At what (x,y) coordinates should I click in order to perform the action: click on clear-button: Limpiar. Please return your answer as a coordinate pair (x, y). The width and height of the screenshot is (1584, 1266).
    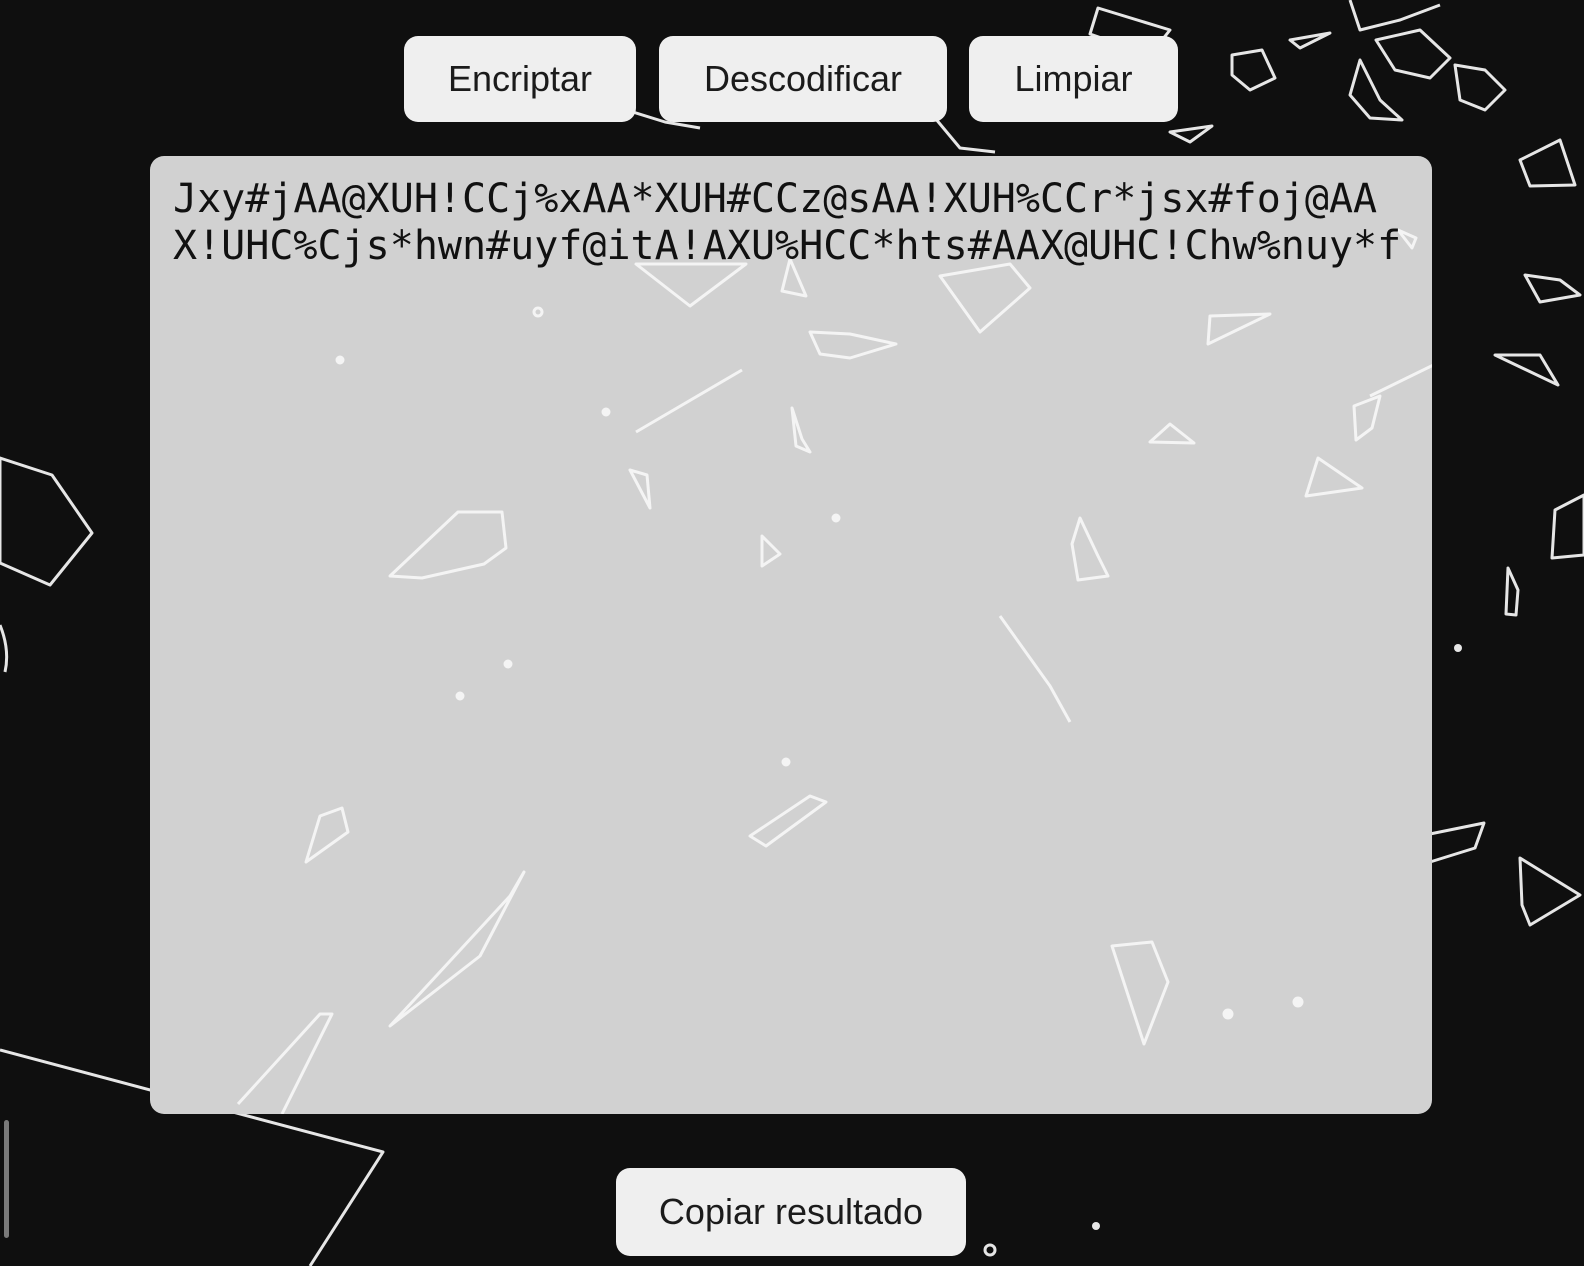
    Looking at the image, I should click on (1073, 79).